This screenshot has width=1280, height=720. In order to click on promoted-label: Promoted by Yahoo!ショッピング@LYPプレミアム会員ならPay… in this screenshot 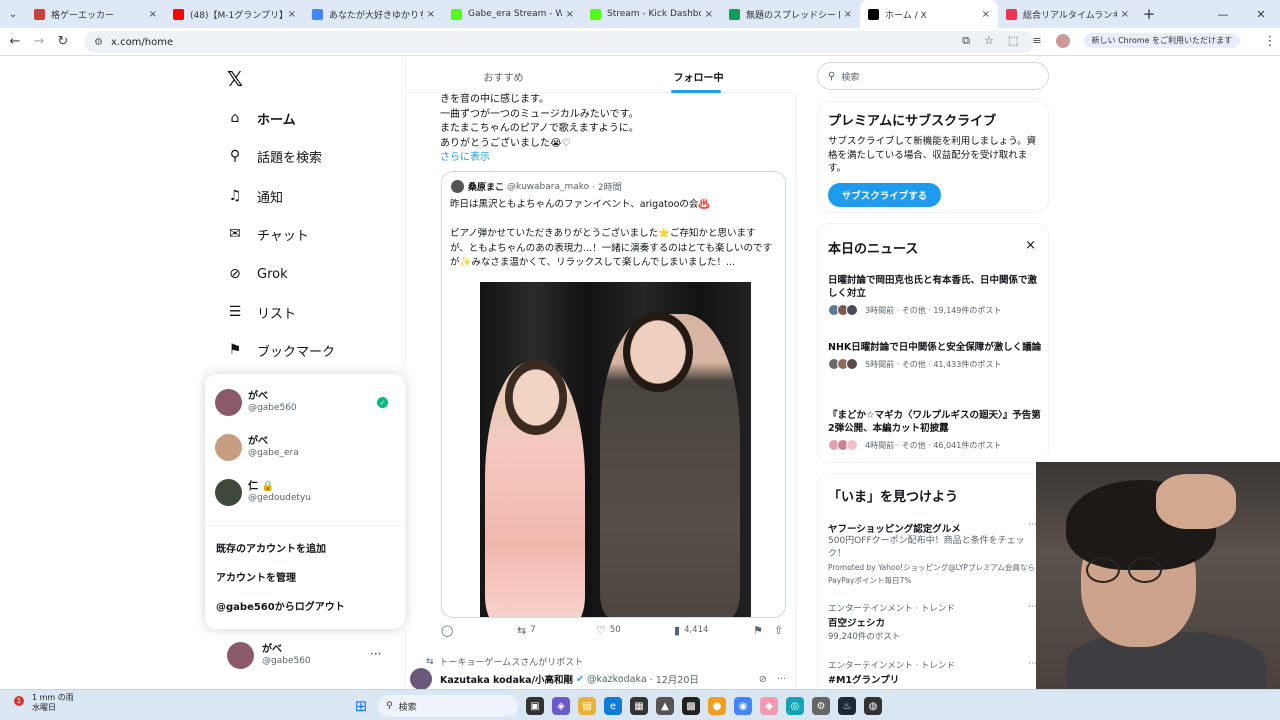, I will do `click(931, 574)`.